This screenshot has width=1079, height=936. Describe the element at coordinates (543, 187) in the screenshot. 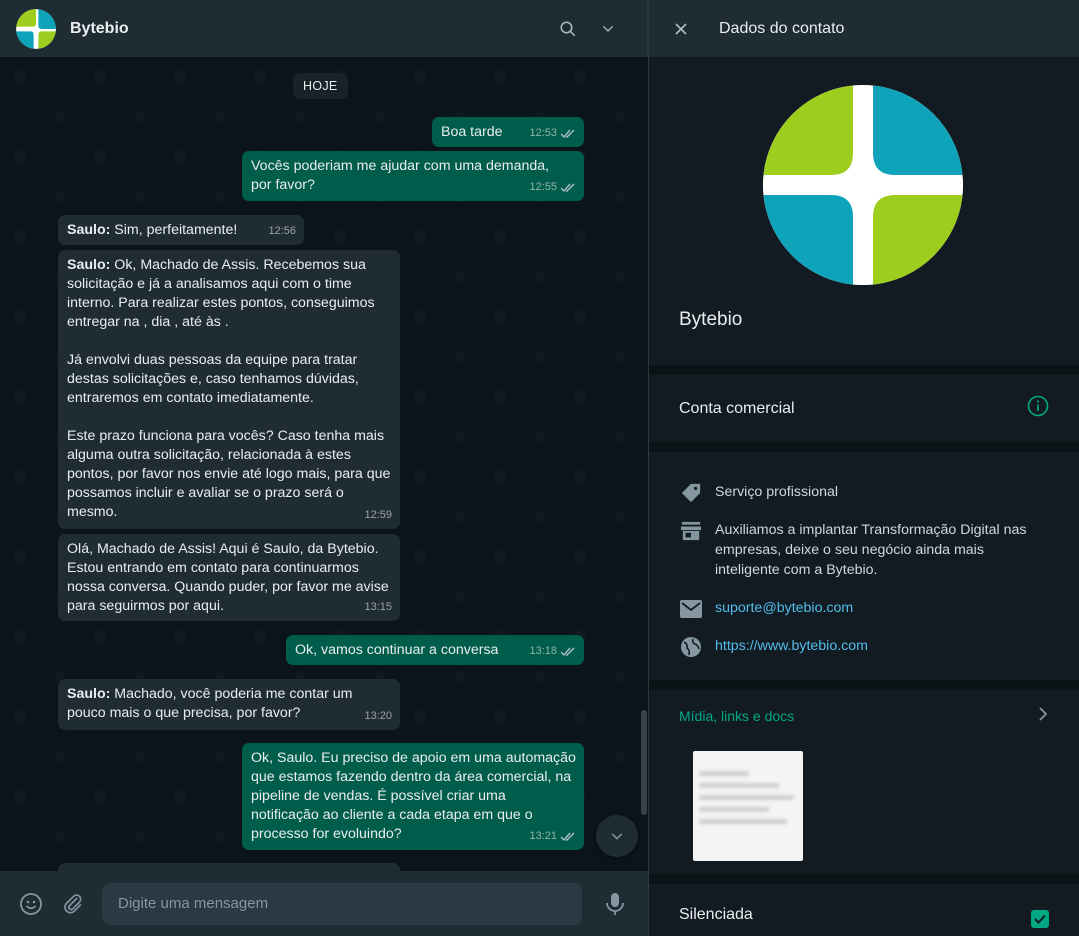

I see `message-time: 12:55` at that location.